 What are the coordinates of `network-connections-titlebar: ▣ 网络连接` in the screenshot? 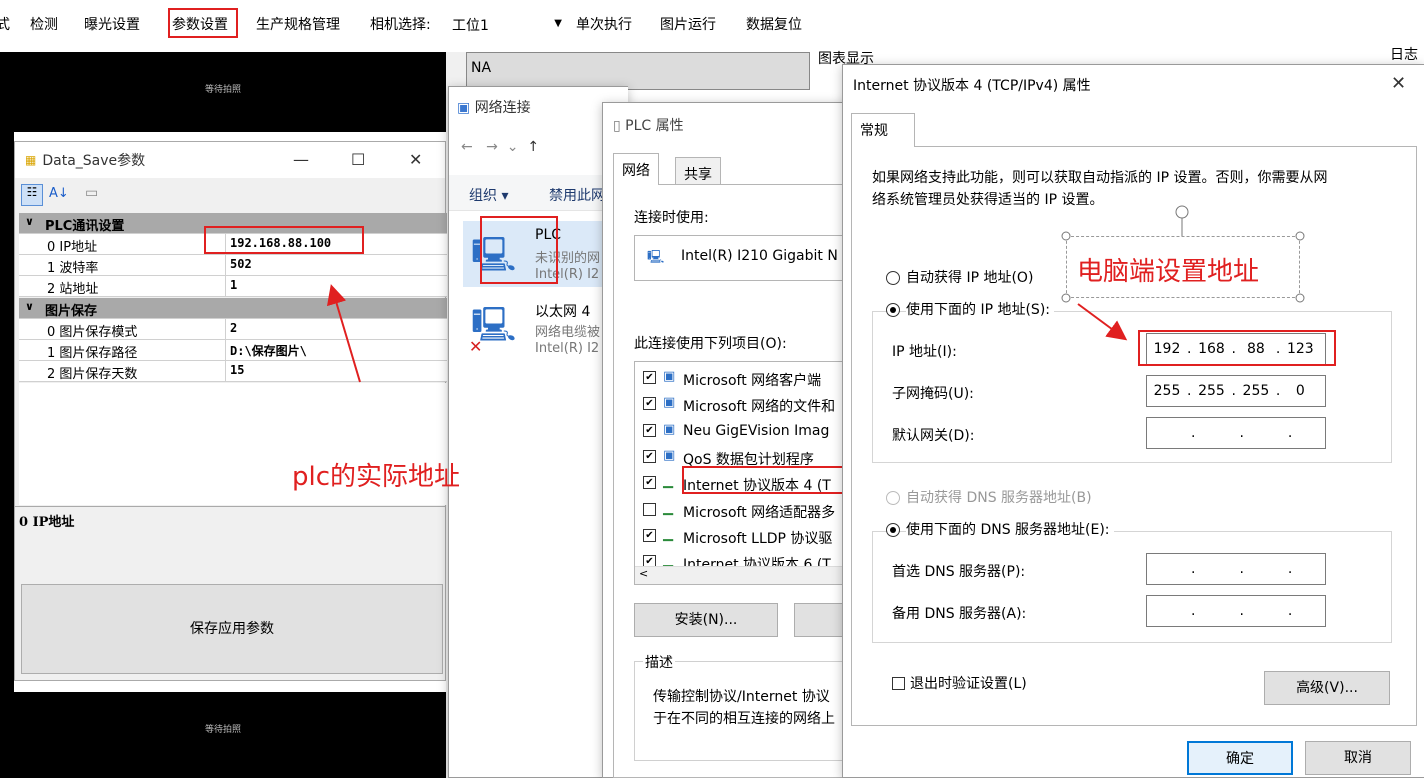 It's located at (494, 107).